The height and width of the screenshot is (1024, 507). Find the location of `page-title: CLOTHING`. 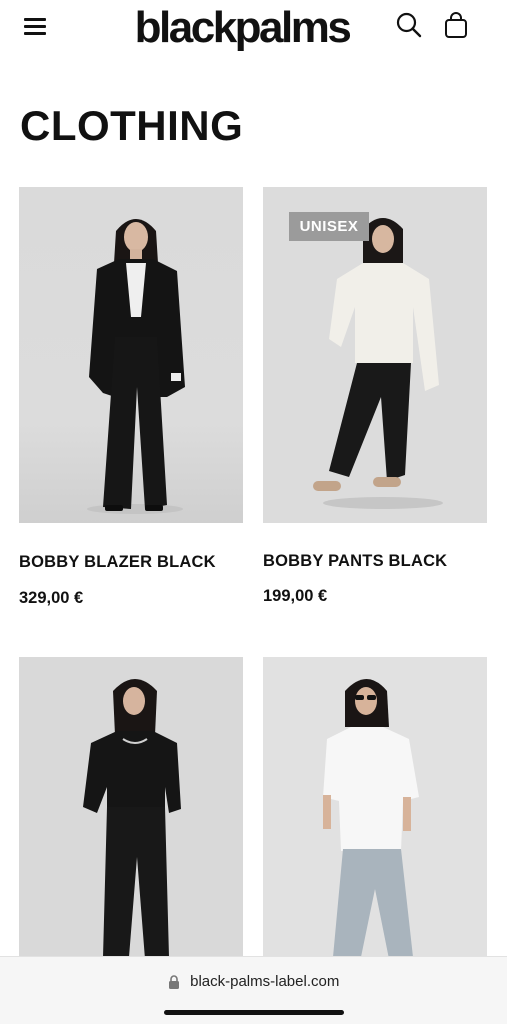

page-title: CLOTHING is located at coordinates (132, 125).